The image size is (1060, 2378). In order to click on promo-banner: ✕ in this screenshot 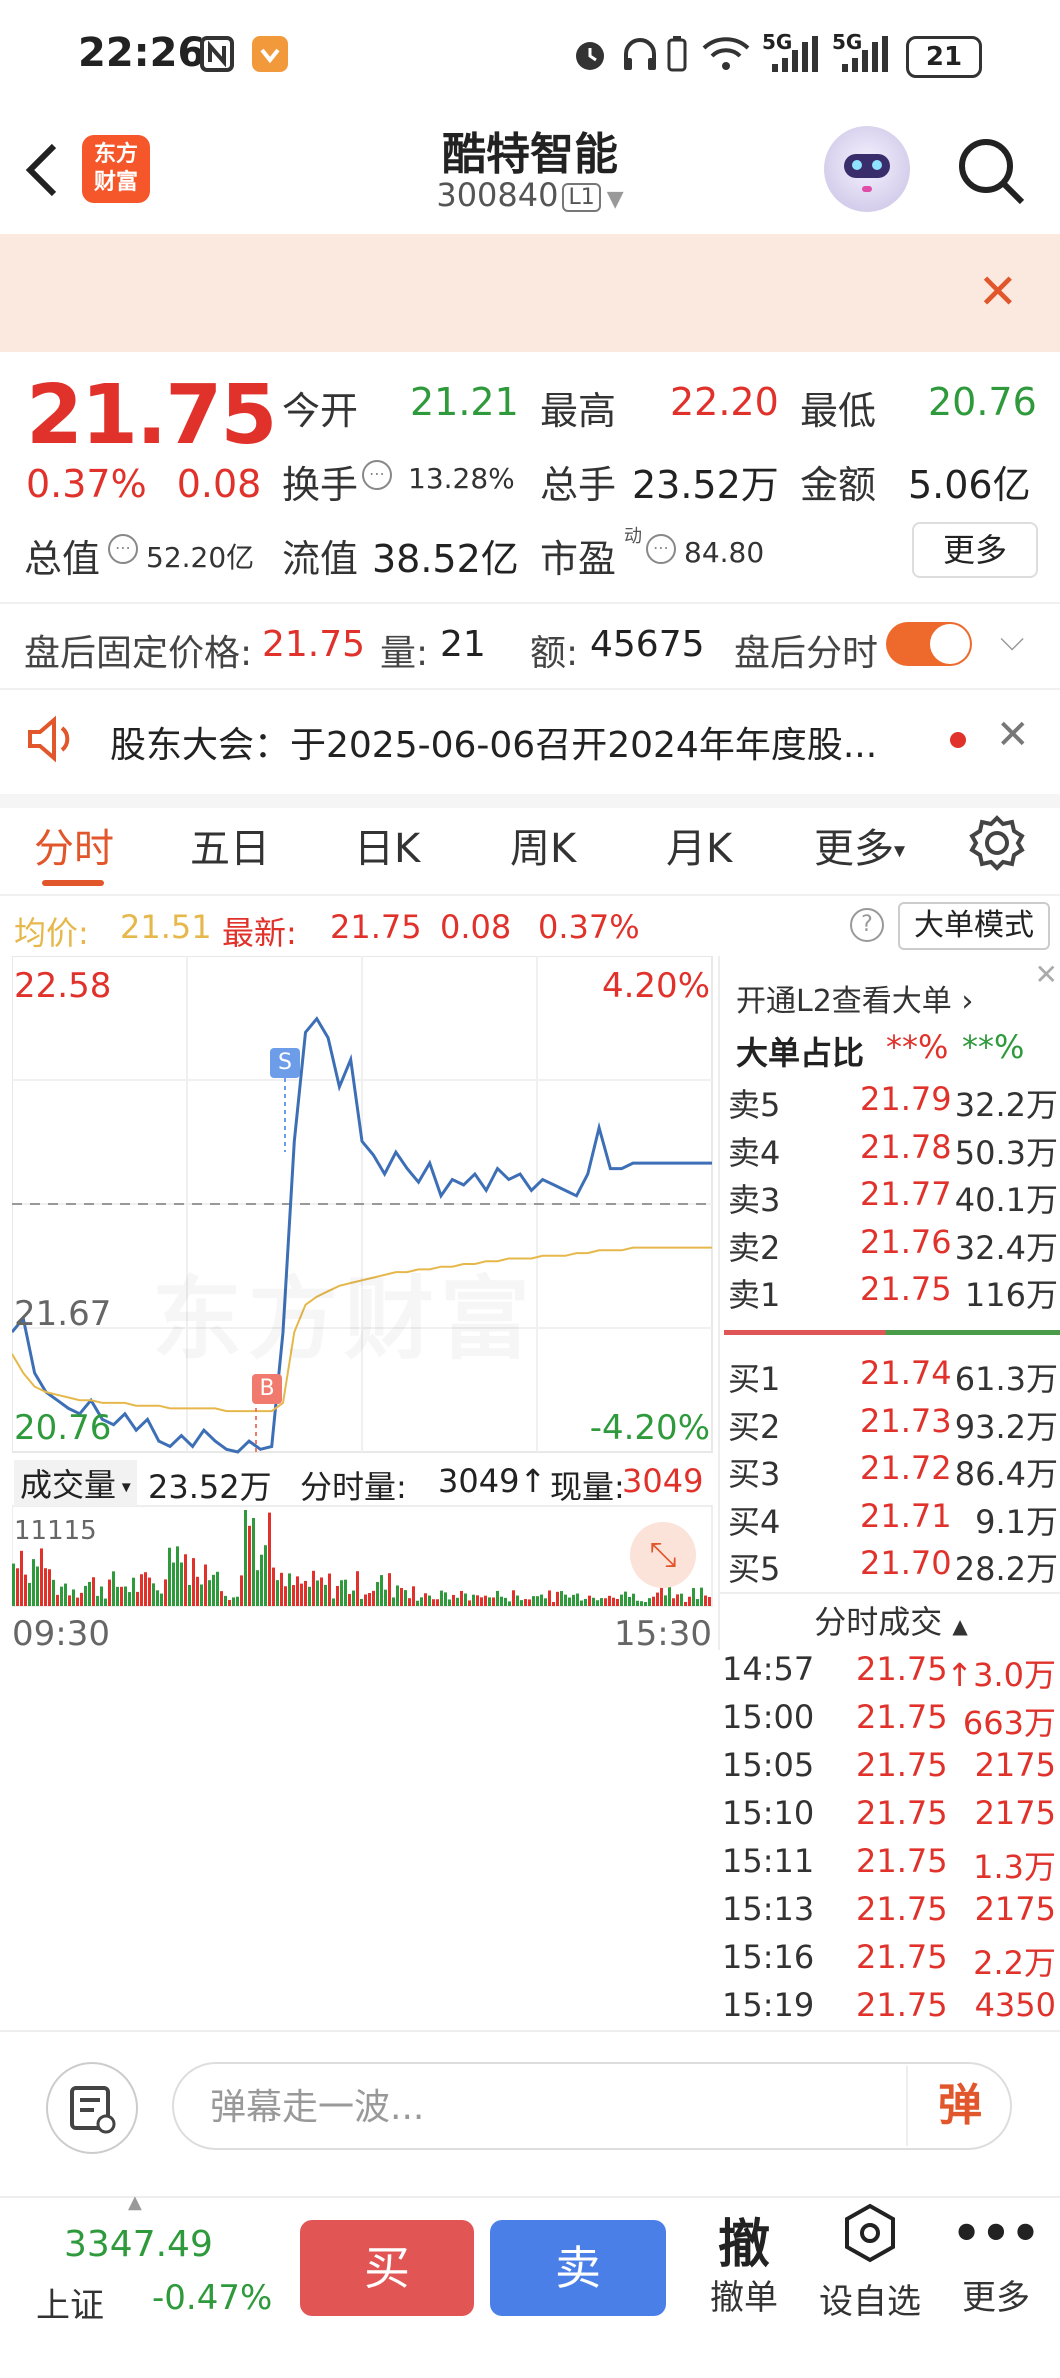, I will do `click(530, 293)`.